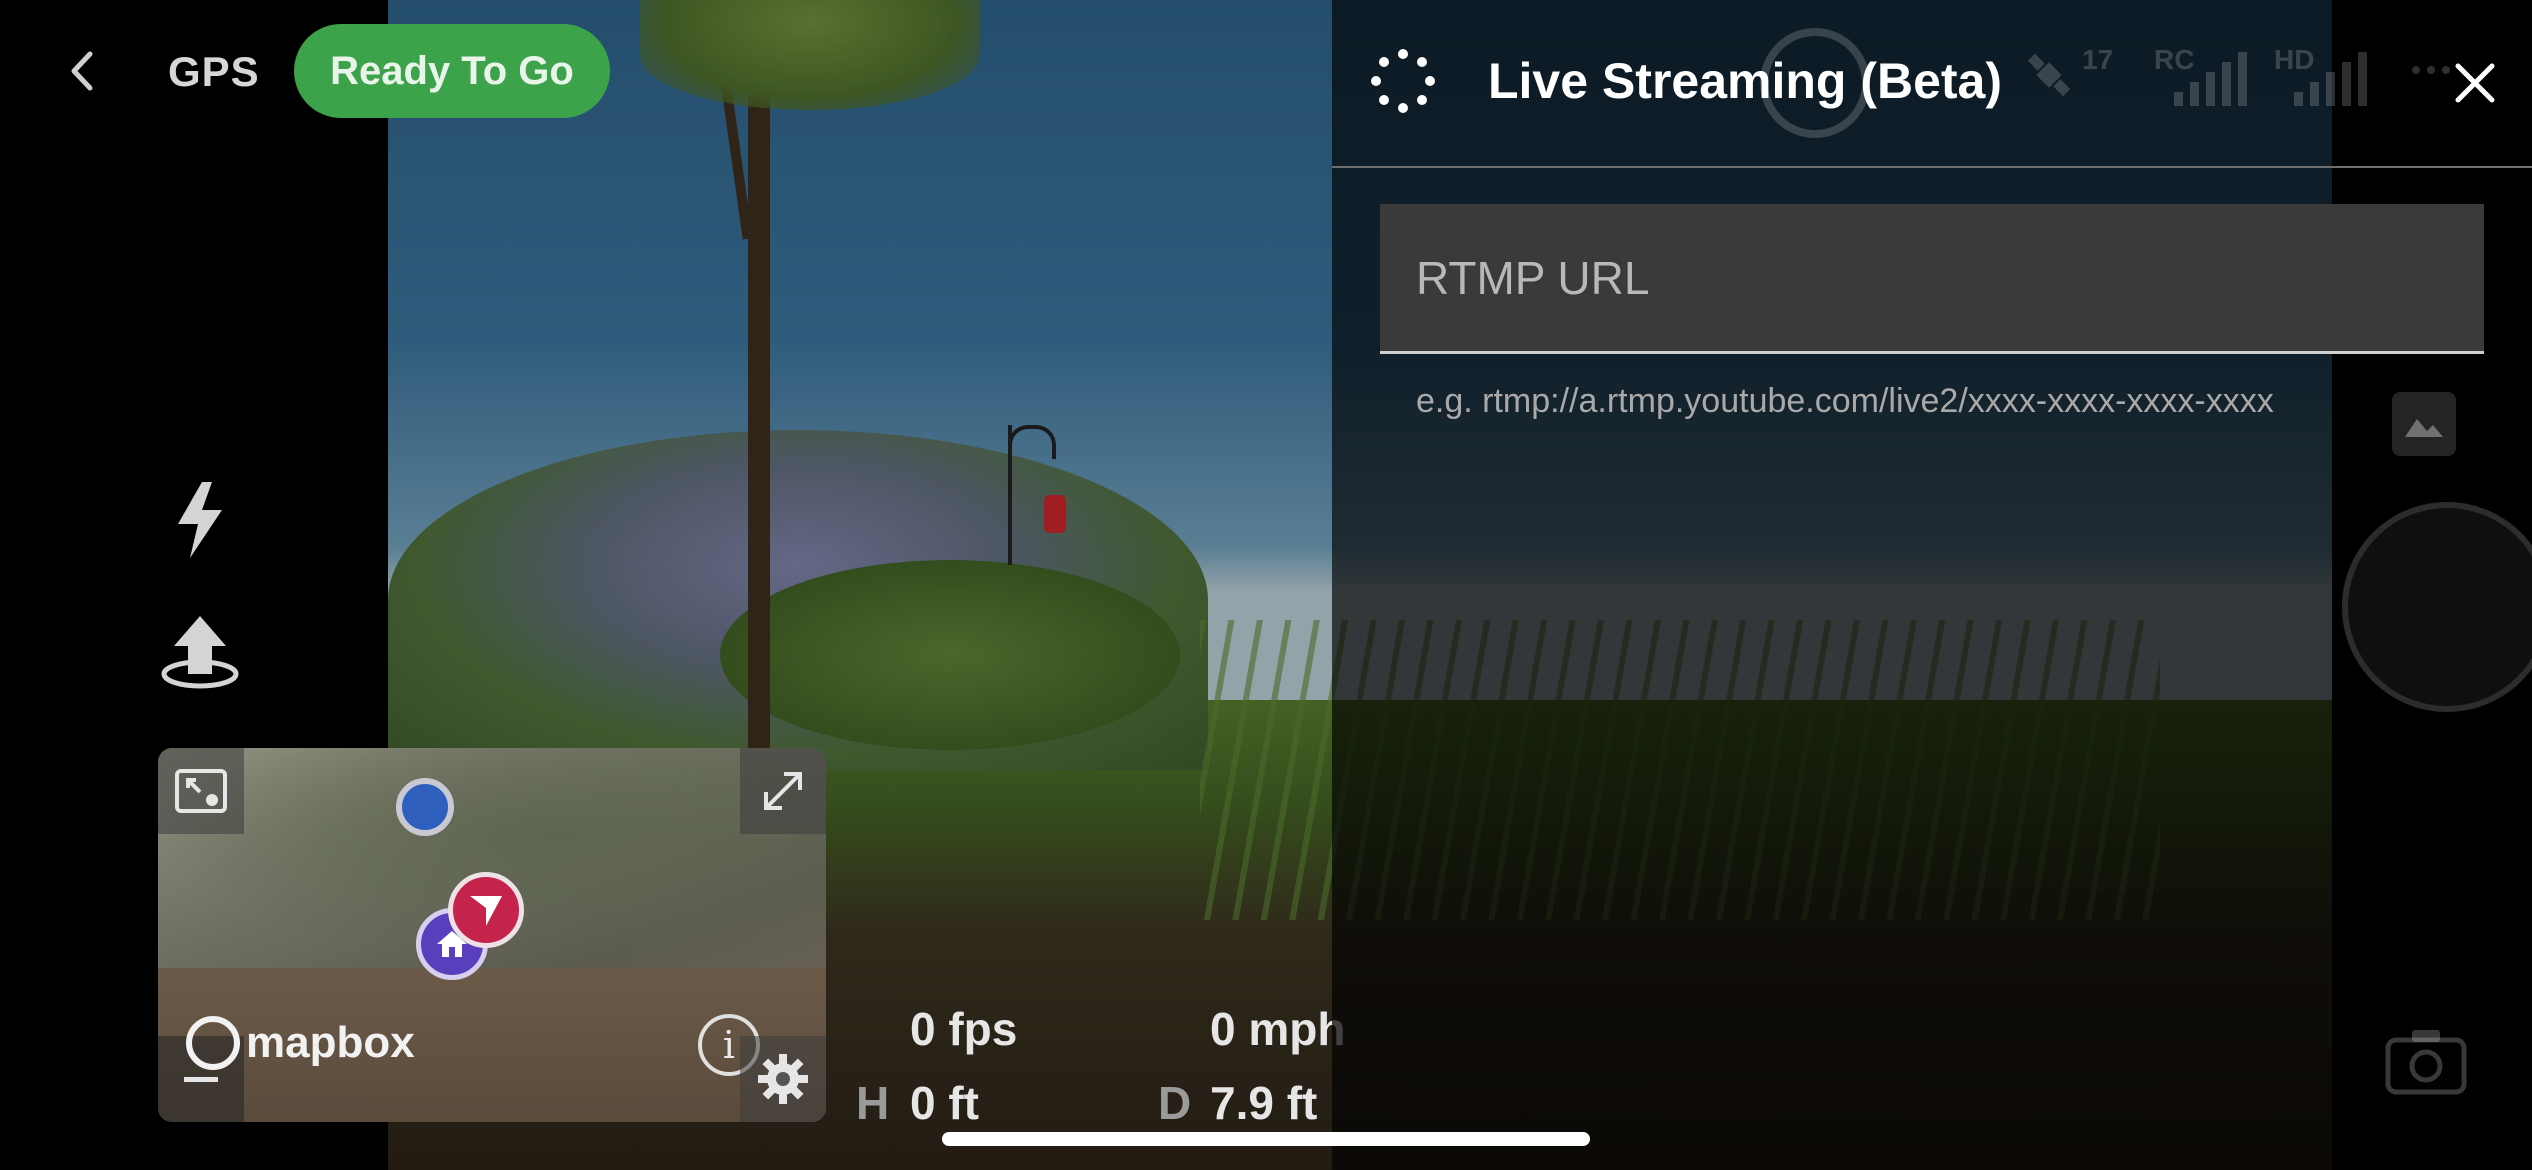 The height and width of the screenshot is (1170, 2532). I want to click on lightning-icon, so click(200, 520).